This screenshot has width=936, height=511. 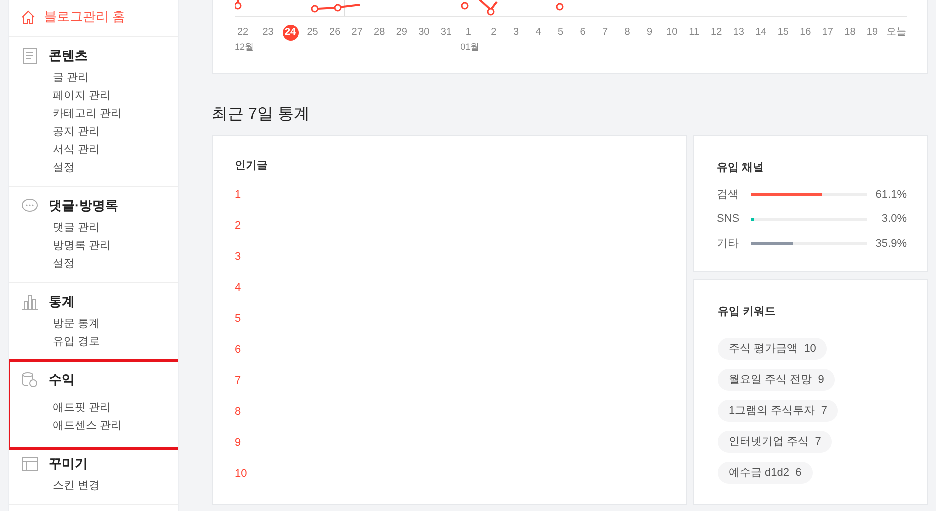 I want to click on card-title: 유입 채널, so click(x=740, y=168).